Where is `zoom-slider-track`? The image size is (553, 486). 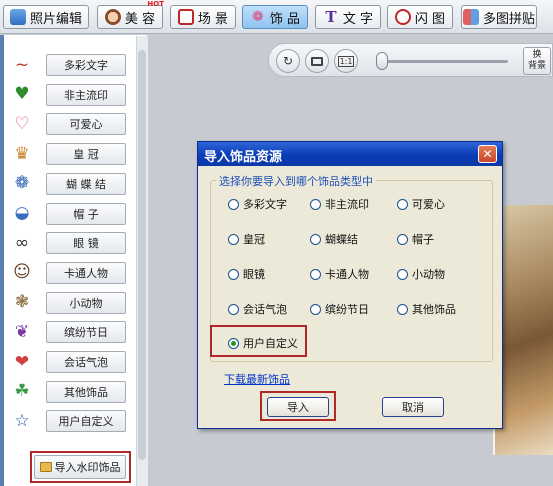 zoom-slider-track is located at coordinates (443, 61).